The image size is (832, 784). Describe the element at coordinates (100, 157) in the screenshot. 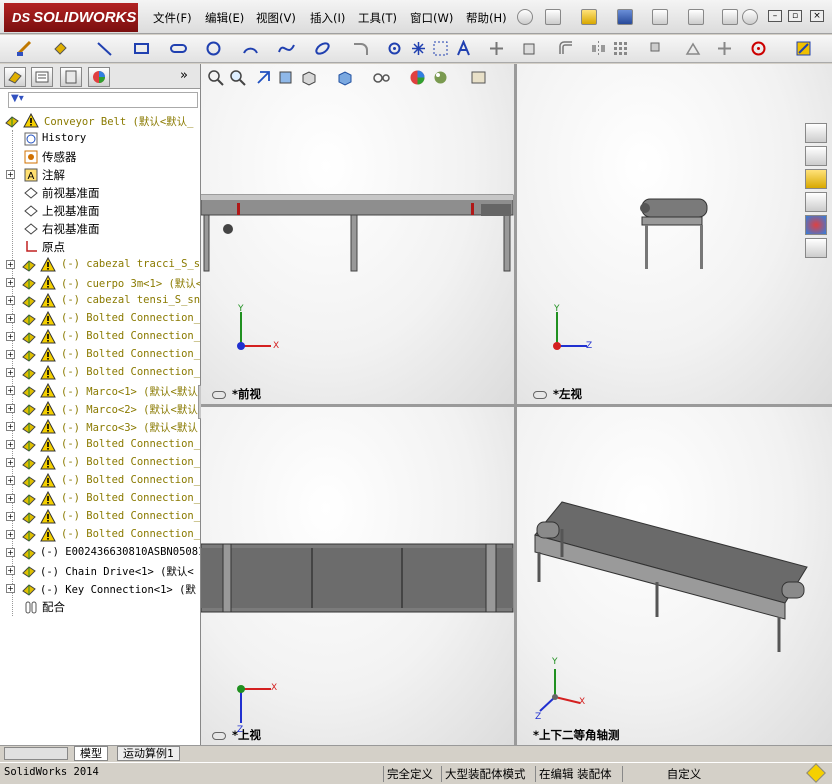

I see `tree-item: 传感器` at that location.